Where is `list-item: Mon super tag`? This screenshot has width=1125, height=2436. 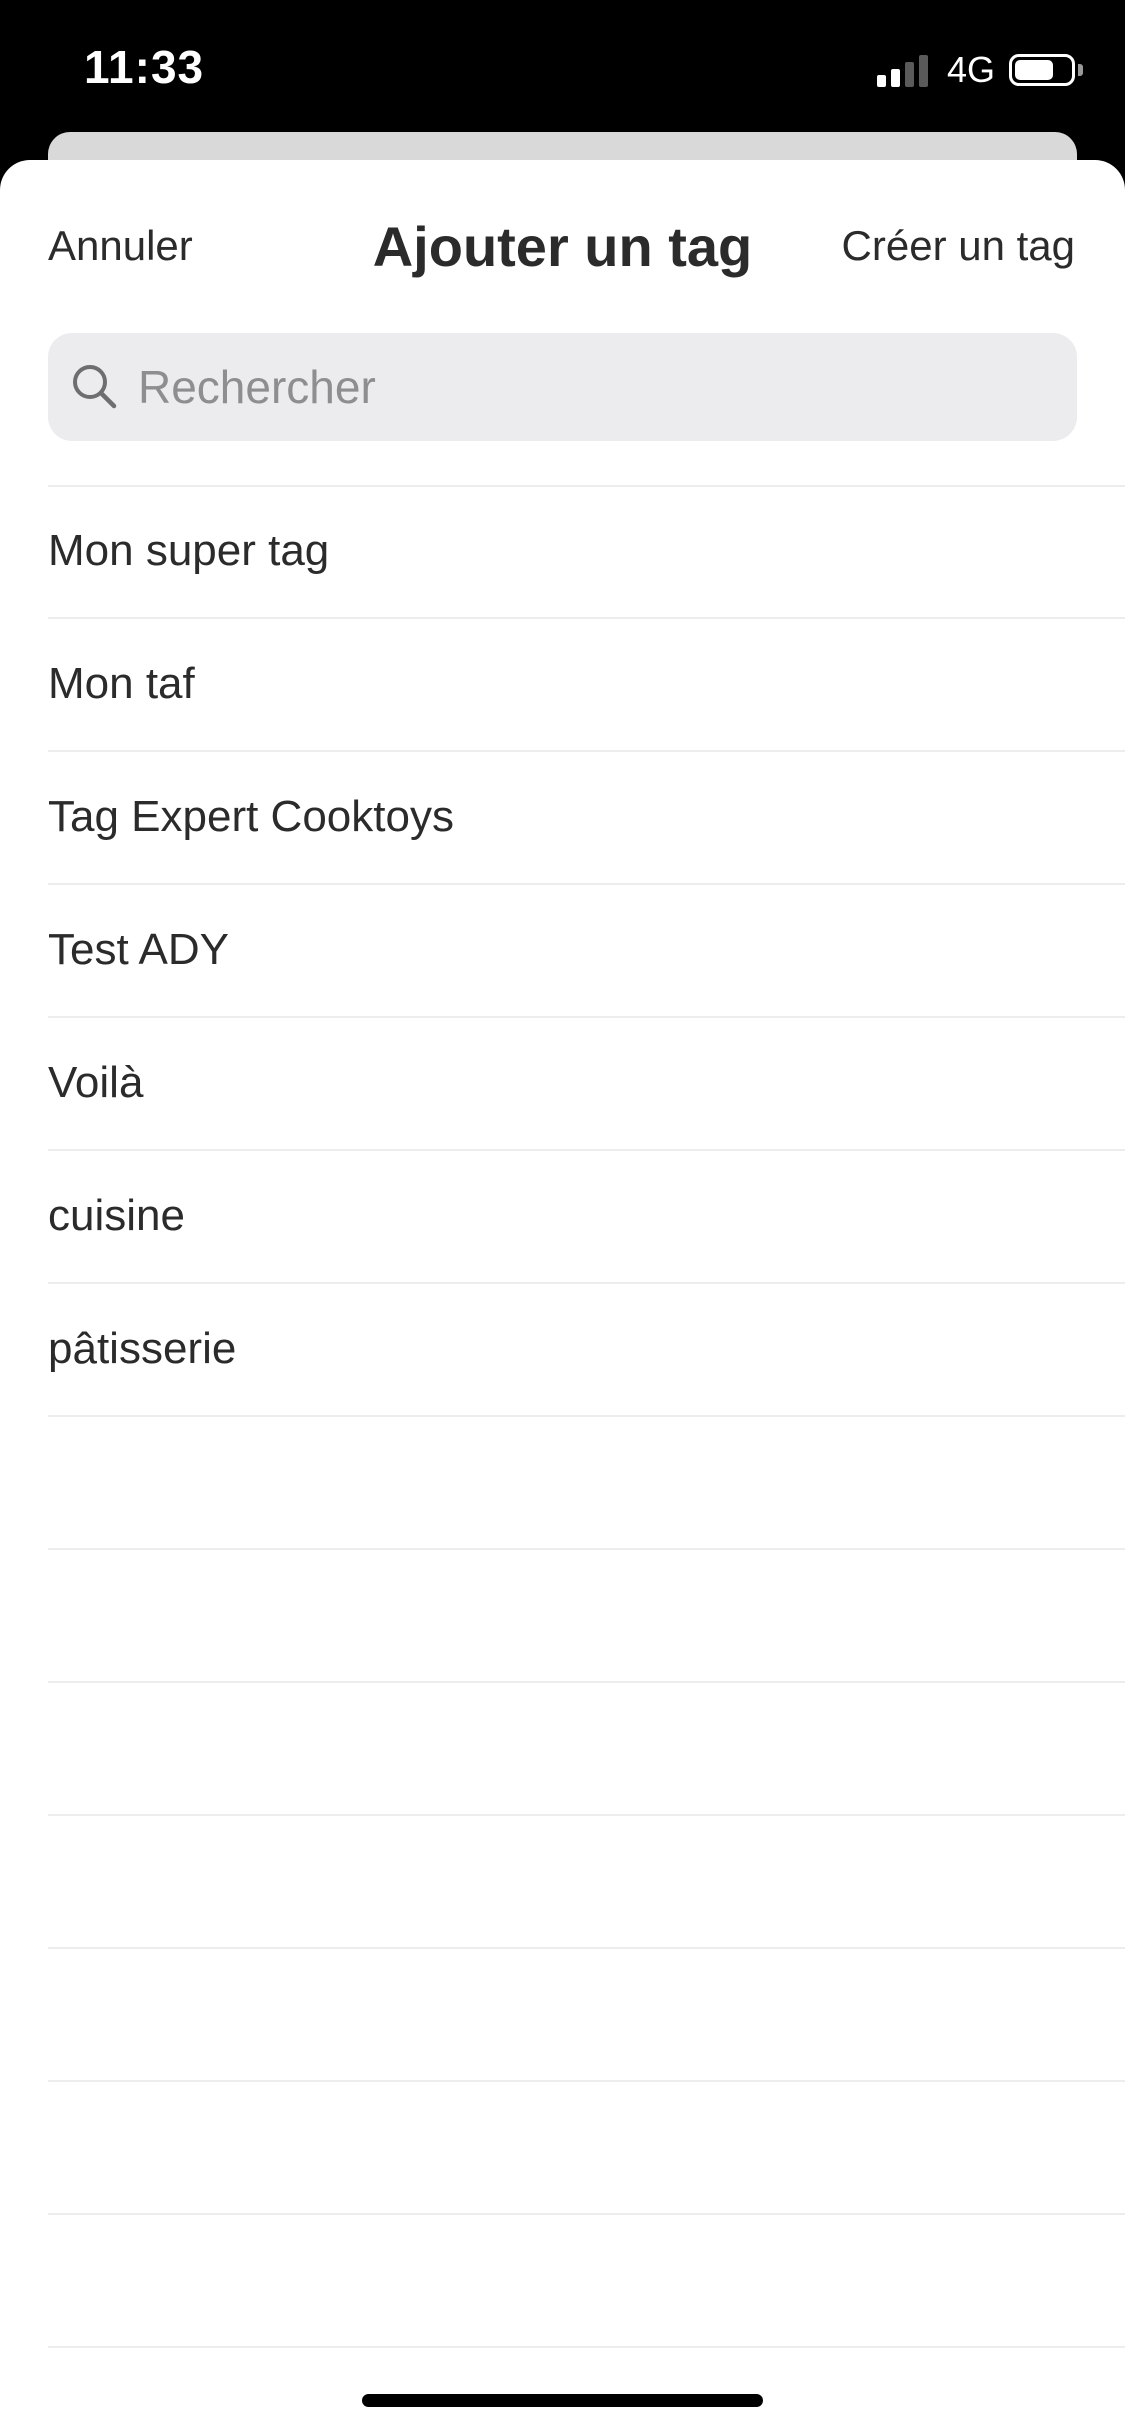
list-item: Mon super tag is located at coordinates (586, 552).